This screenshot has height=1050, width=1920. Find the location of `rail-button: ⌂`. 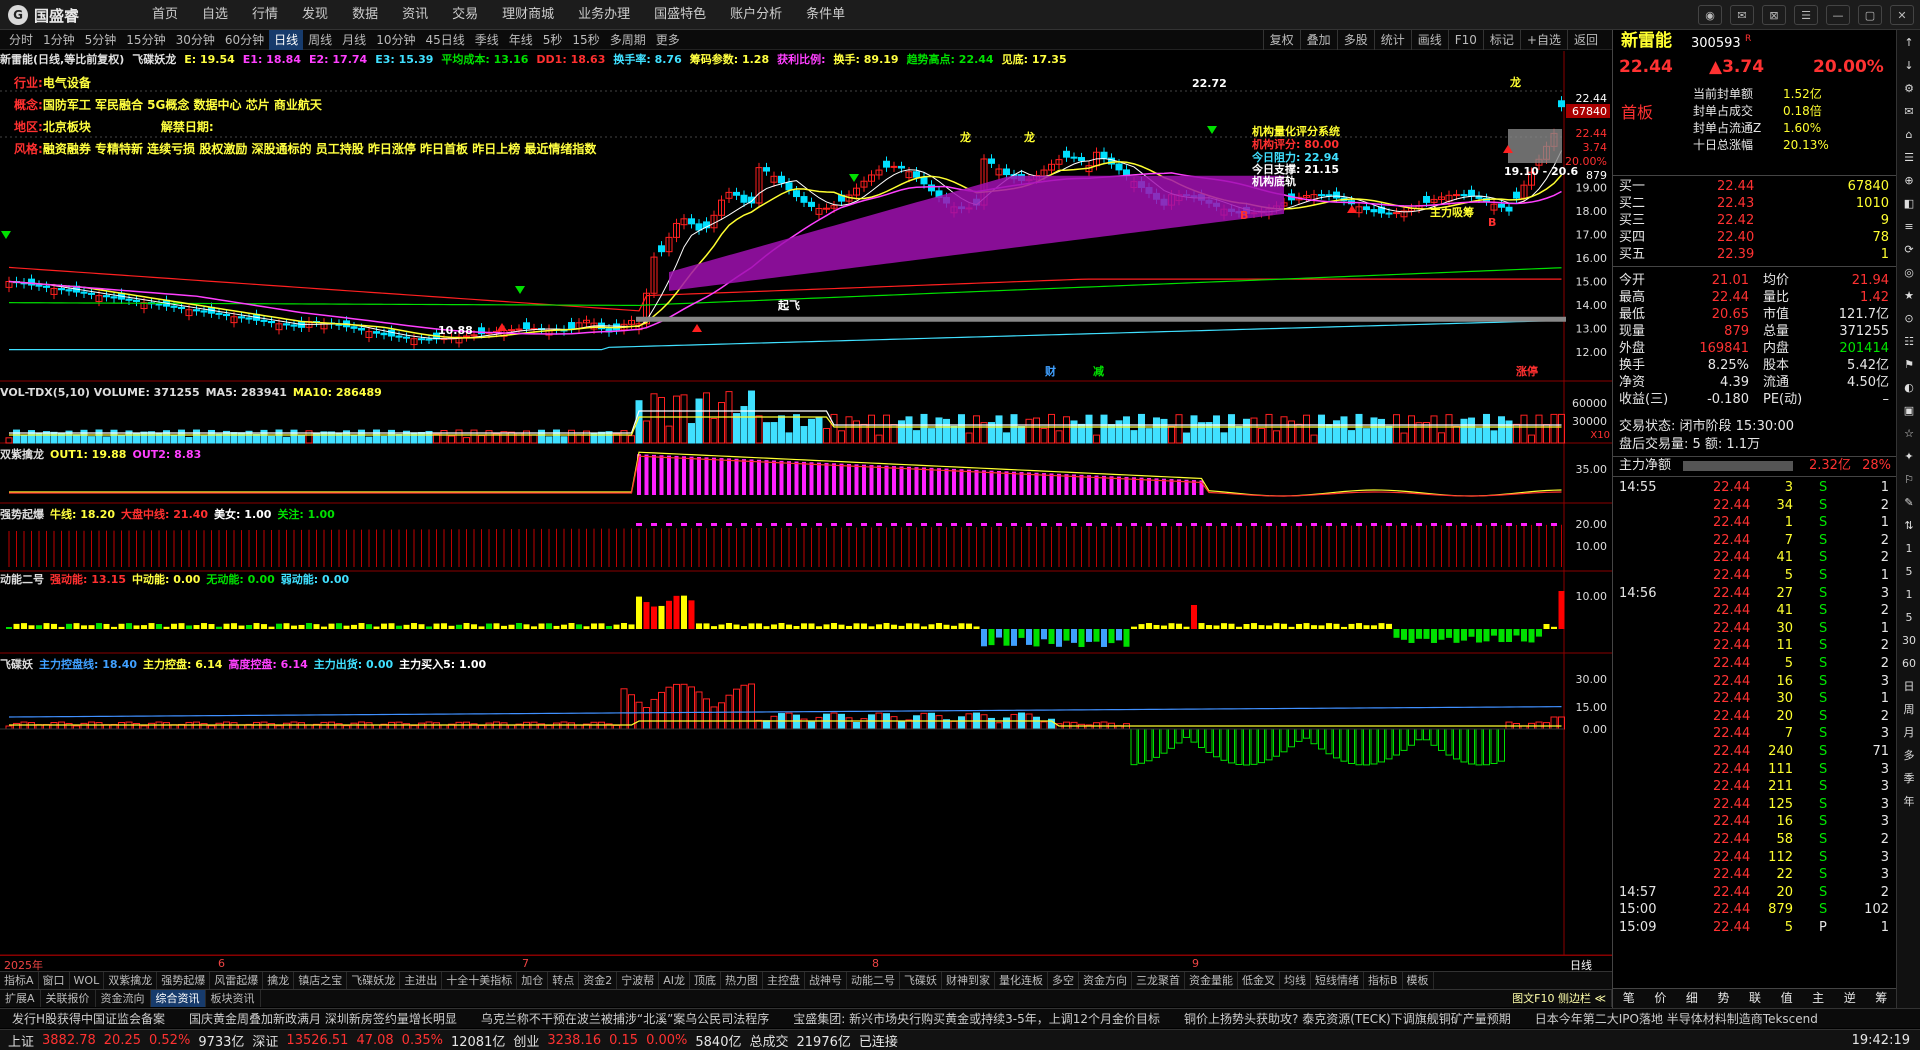

rail-button: ⌂ is located at coordinates (1909, 135).